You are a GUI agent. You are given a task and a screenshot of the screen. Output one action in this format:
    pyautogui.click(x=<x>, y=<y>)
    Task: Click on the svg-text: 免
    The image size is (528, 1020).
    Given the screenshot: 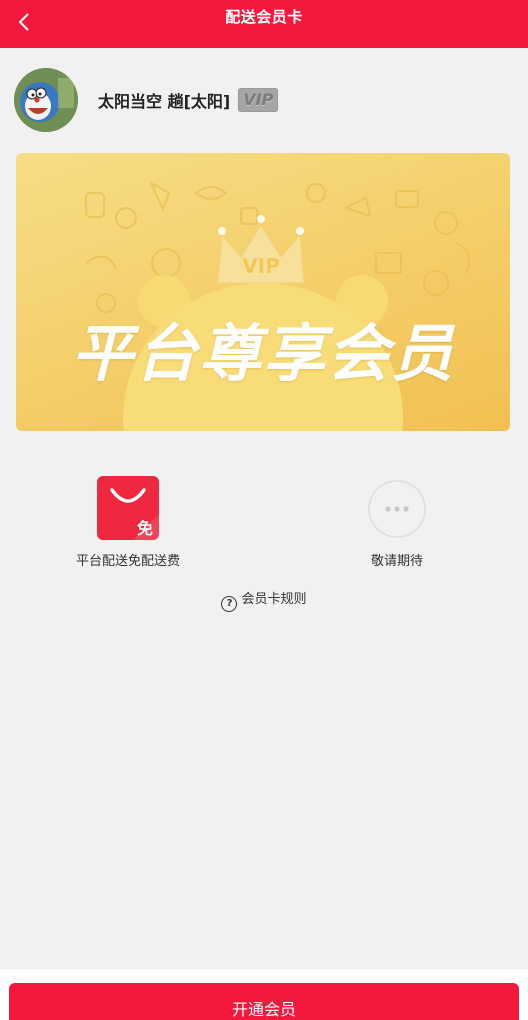 What is the action you would take?
    pyautogui.click(x=145, y=528)
    